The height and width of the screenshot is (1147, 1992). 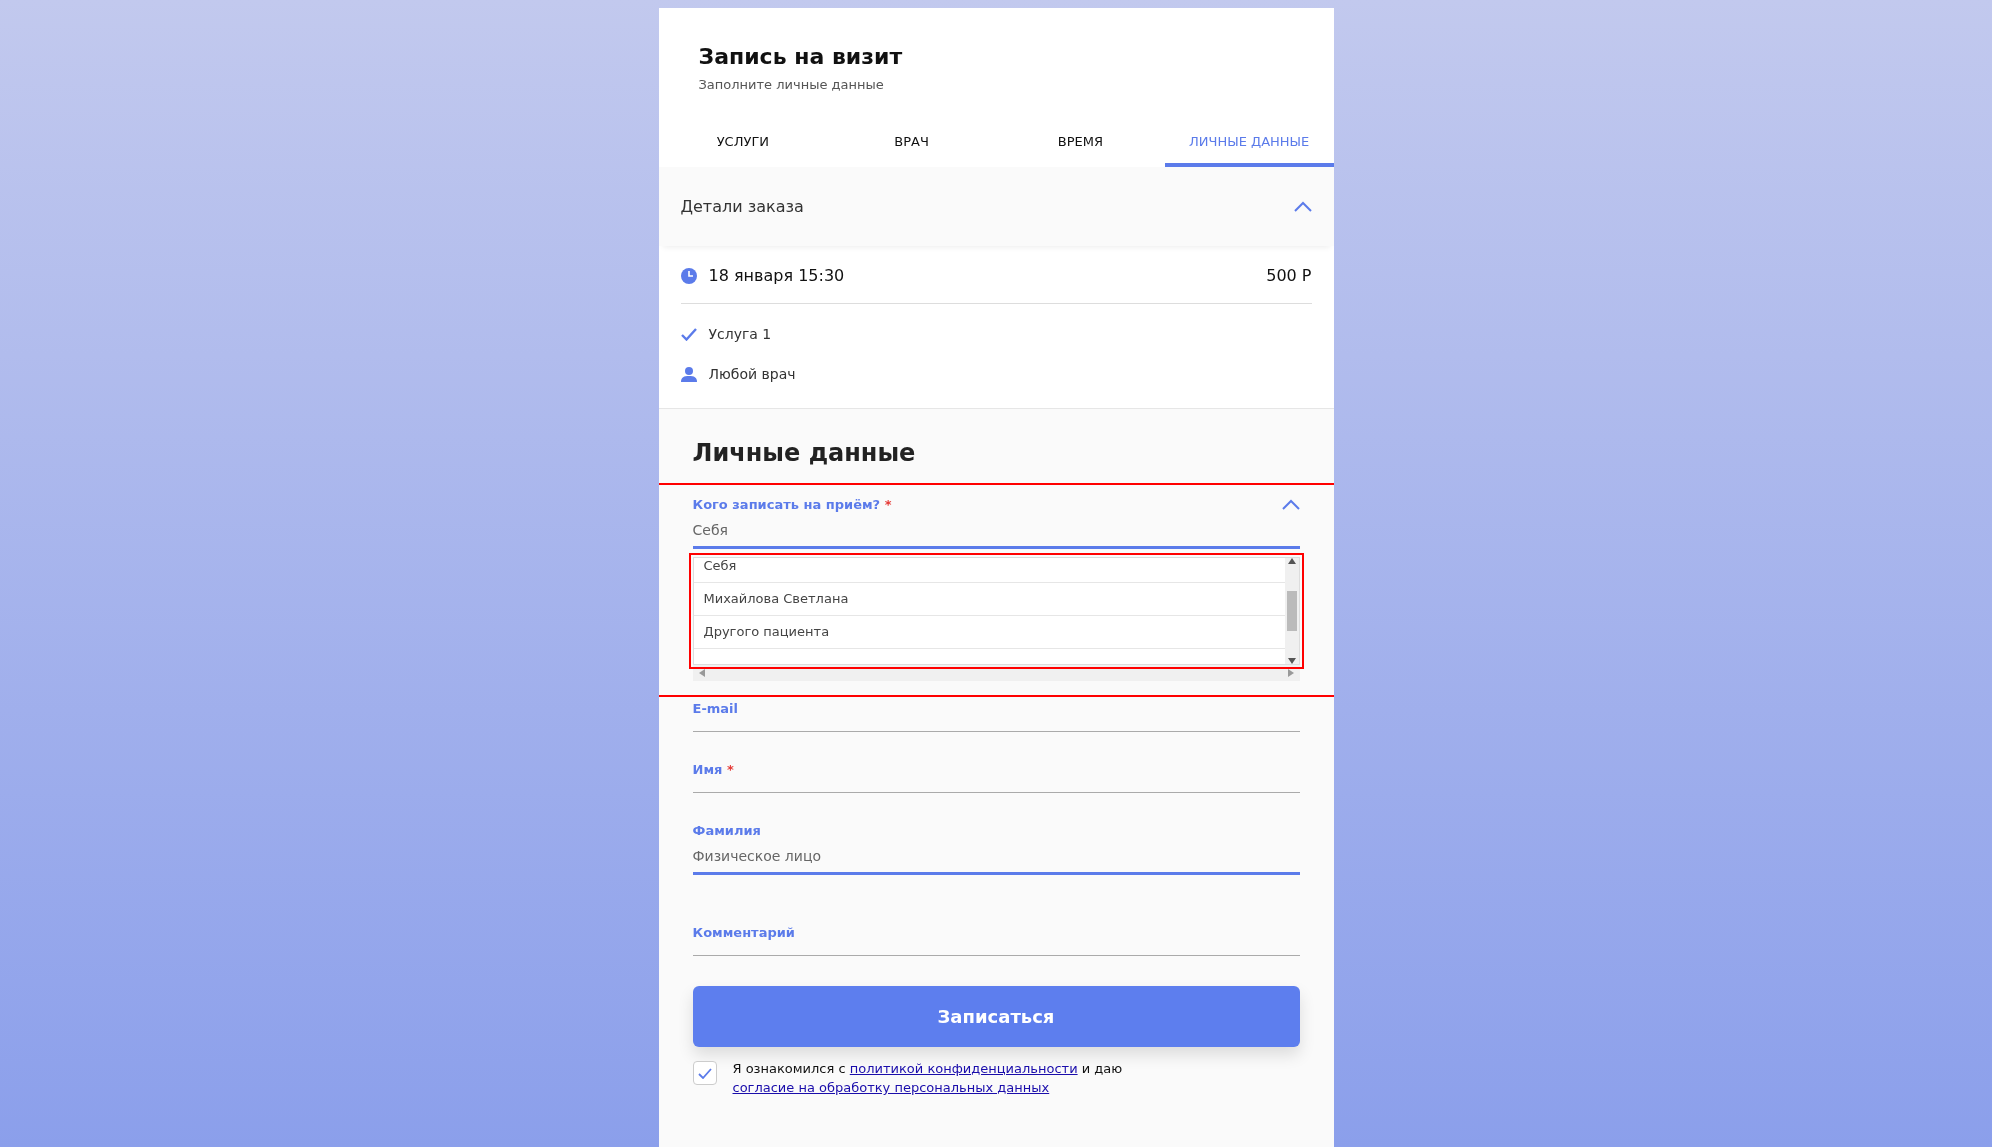 I want to click on option-item: Михайлова Светлана, so click(x=989, y=599).